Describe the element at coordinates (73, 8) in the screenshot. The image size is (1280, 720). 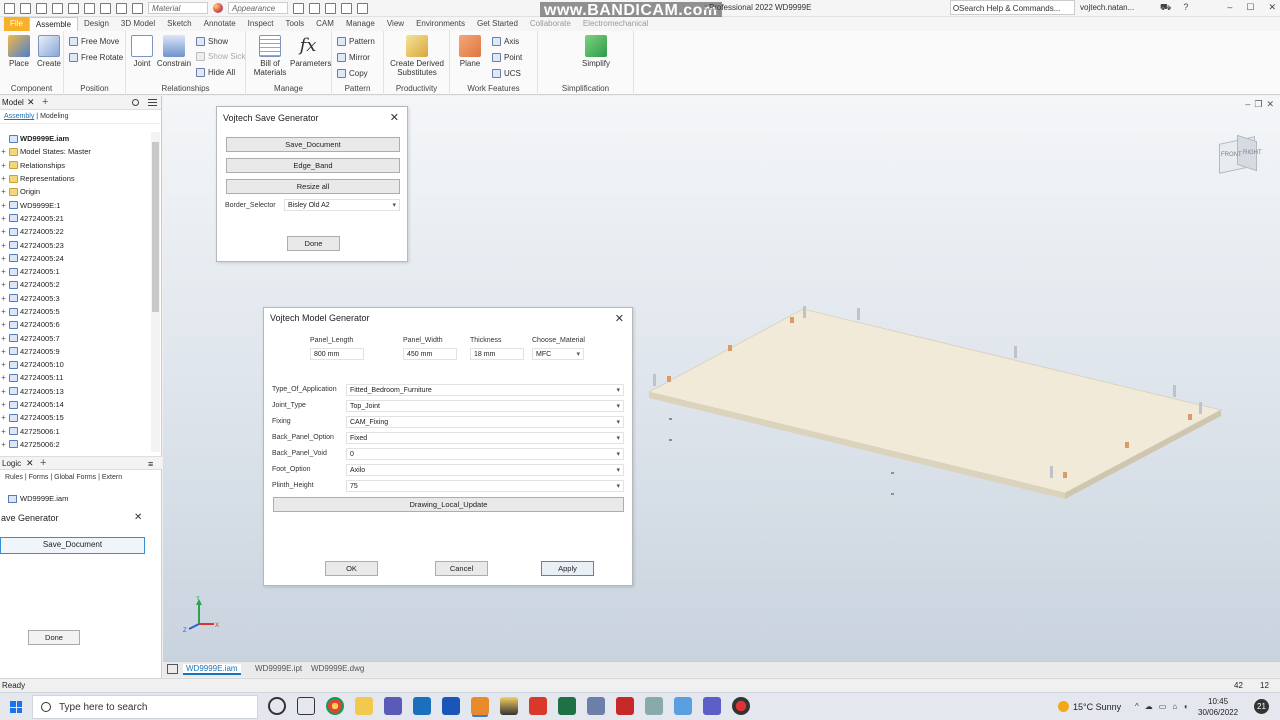
I see `redo-icon` at that location.